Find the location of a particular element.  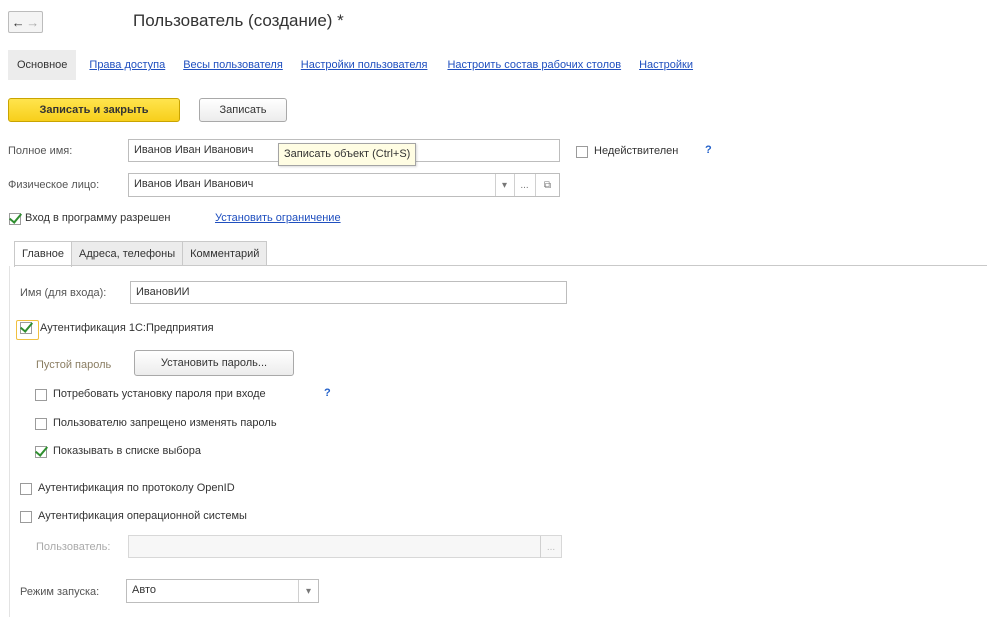

launch-mode-label: Режим запуска: is located at coordinates (60, 592).